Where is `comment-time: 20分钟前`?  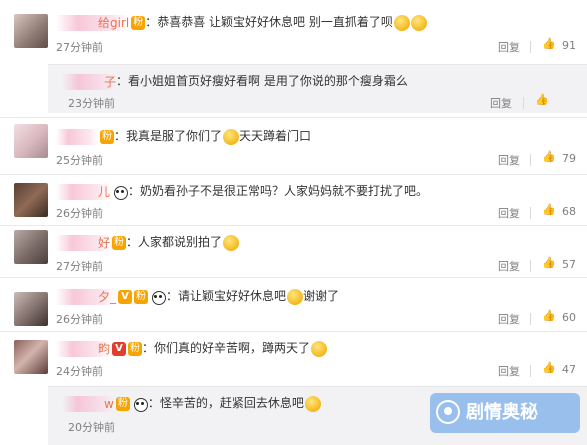
comment-time: 20分钟前 is located at coordinates (91, 427).